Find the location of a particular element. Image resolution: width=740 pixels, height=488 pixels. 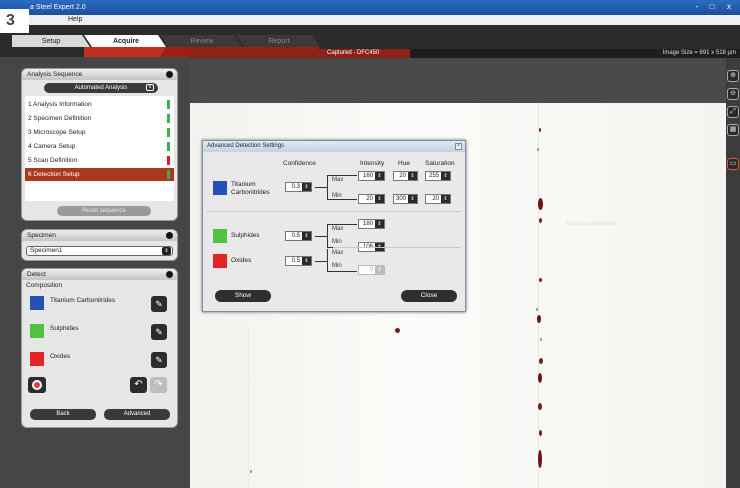

record-button is located at coordinates (37, 385).